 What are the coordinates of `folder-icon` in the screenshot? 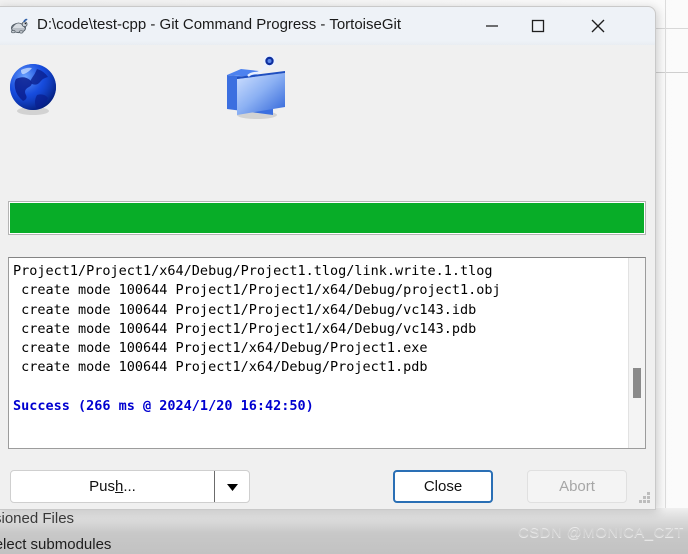 It's located at (256, 89).